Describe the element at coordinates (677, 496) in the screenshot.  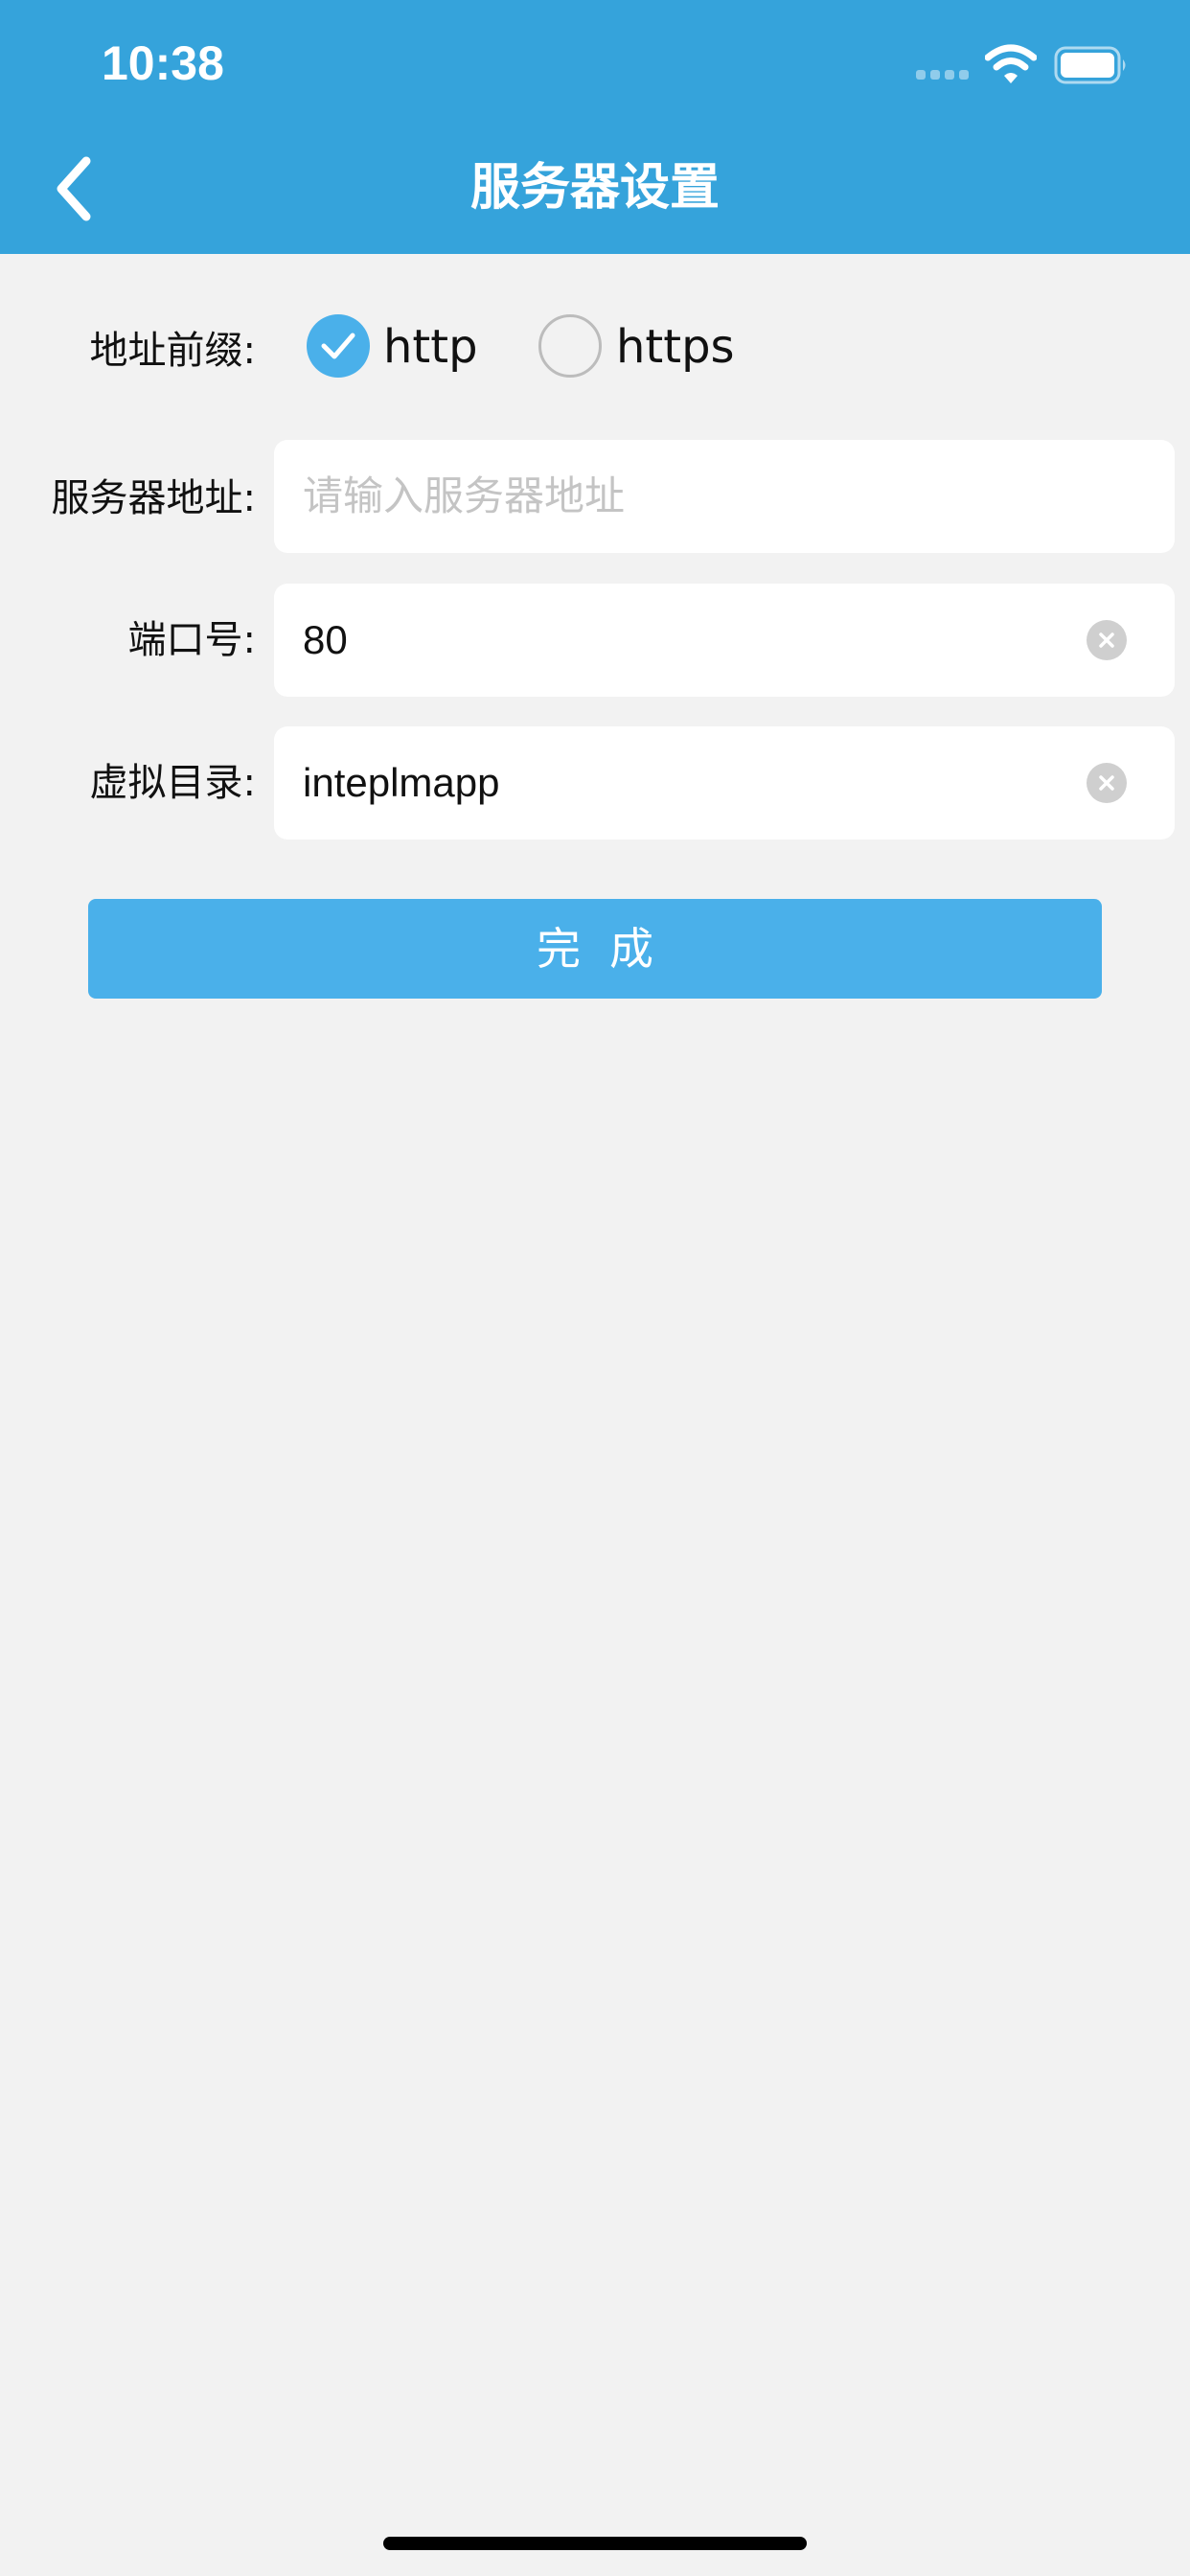
I see `server-address-input` at that location.